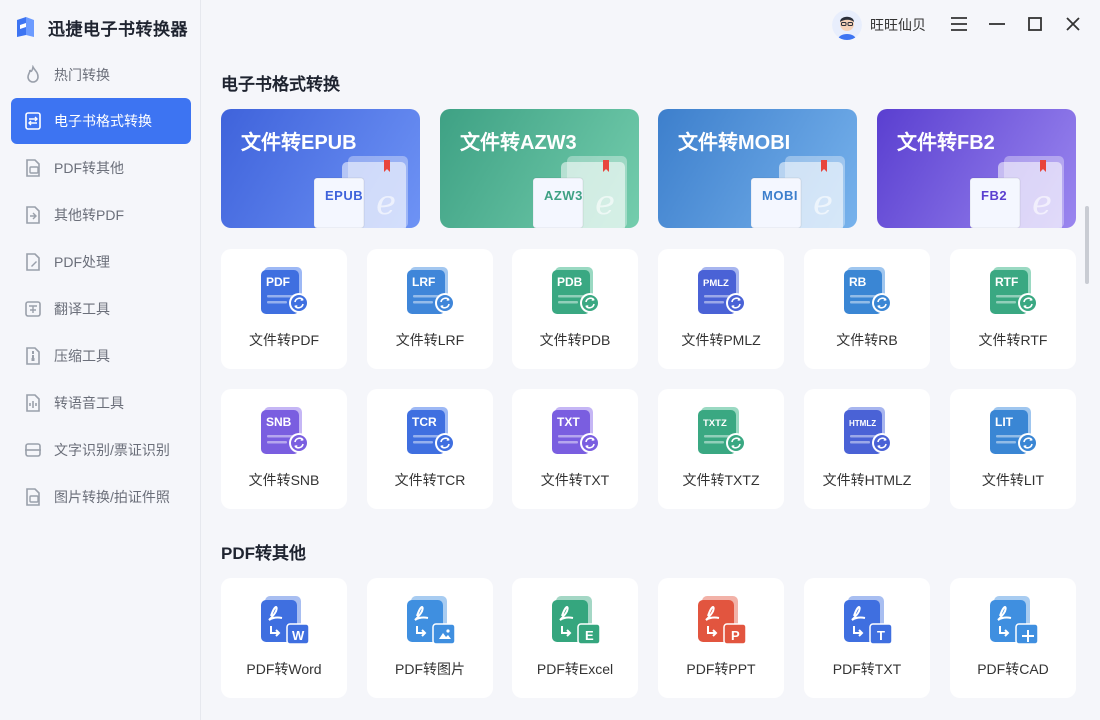 This screenshot has width=1100, height=720. I want to click on compress-icon, so click(33, 356).